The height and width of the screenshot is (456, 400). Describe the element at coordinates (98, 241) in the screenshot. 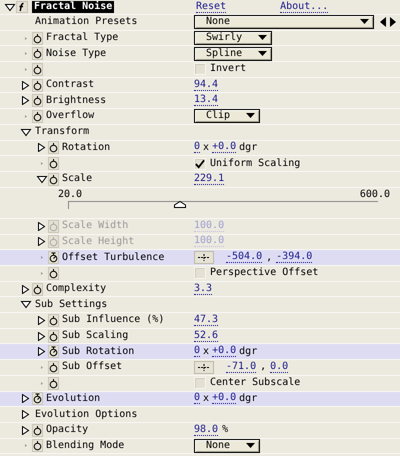

I see `property-name: Scale Height` at that location.